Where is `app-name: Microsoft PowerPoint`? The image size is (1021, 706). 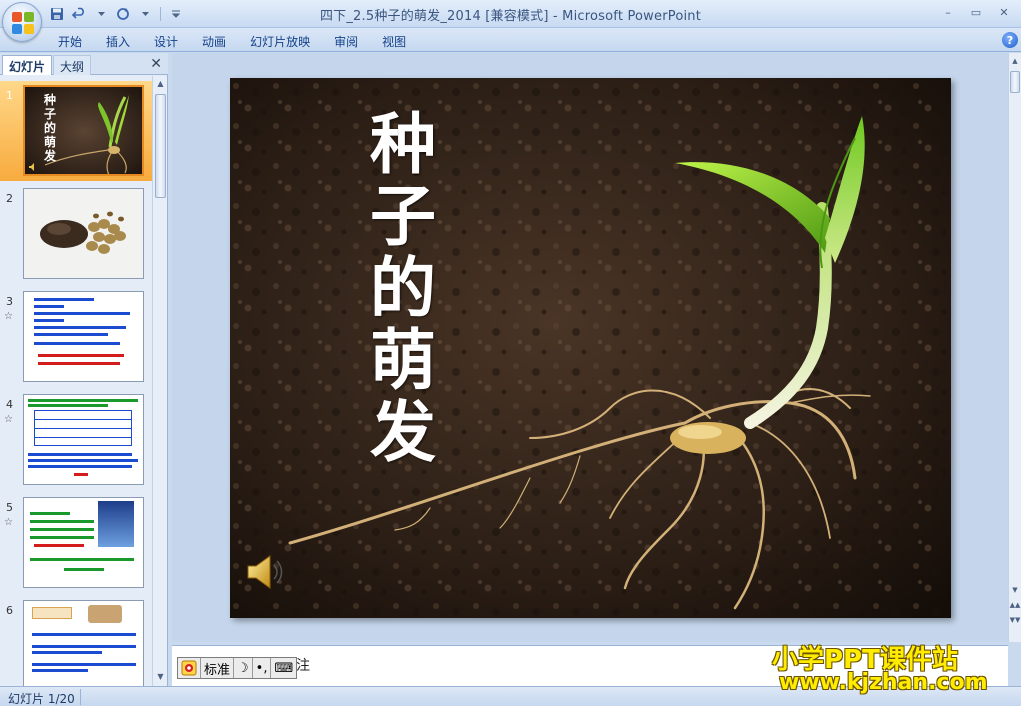
app-name: Microsoft PowerPoint is located at coordinates (632, 16).